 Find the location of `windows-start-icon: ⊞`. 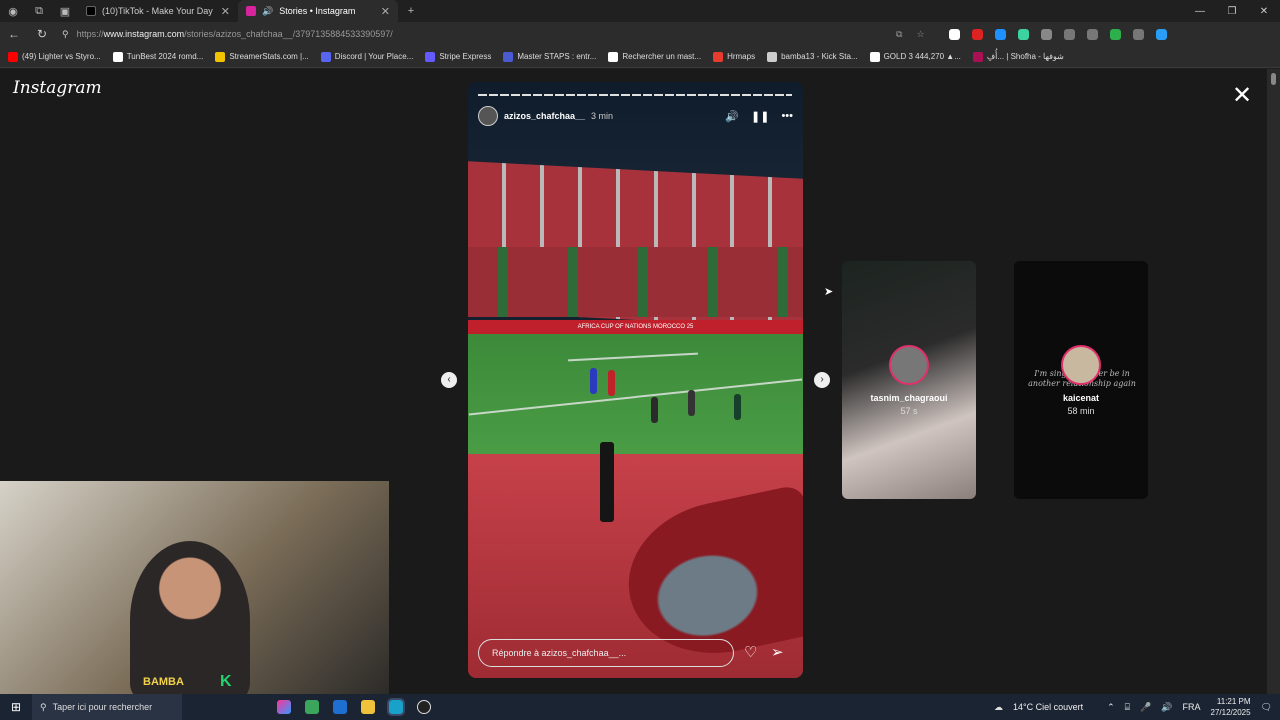

windows-start-icon: ⊞ is located at coordinates (16, 707).